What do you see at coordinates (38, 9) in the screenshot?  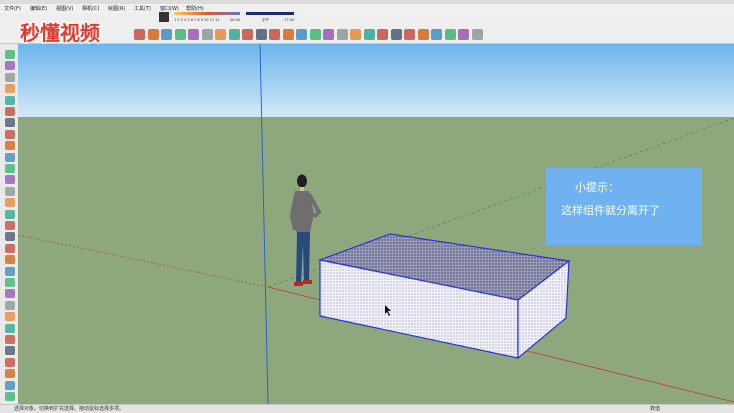 I see `menu-edit: 编辑(E)` at bounding box center [38, 9].